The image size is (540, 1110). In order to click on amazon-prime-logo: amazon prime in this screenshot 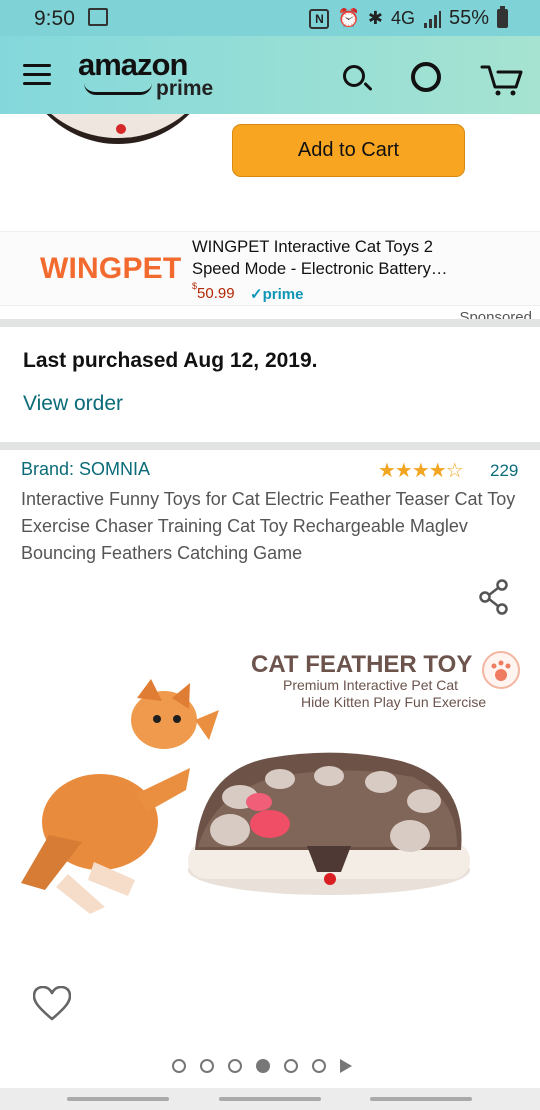, I will do `click(153, 77)`.